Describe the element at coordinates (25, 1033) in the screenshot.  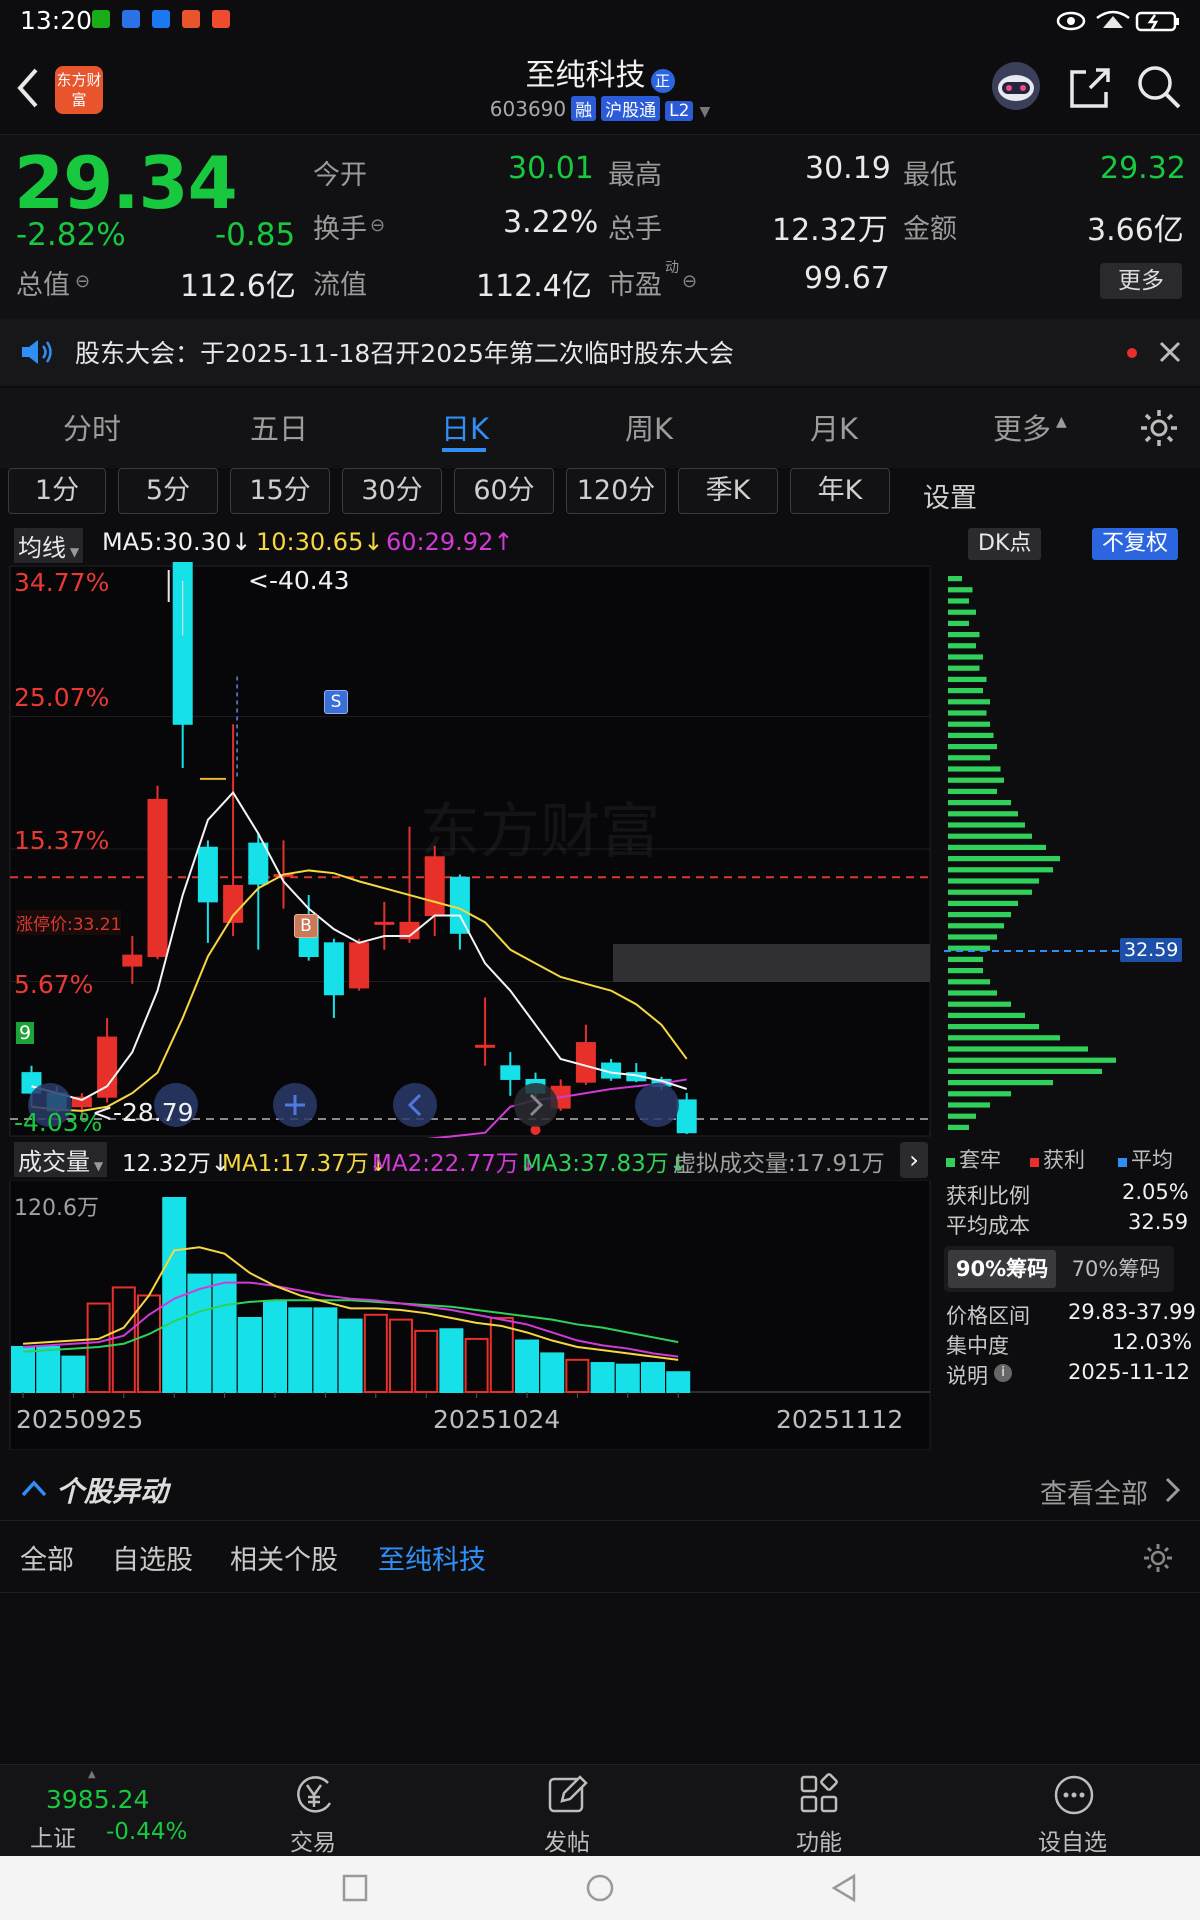
I see `nine-turn-marker: 9` at that location.